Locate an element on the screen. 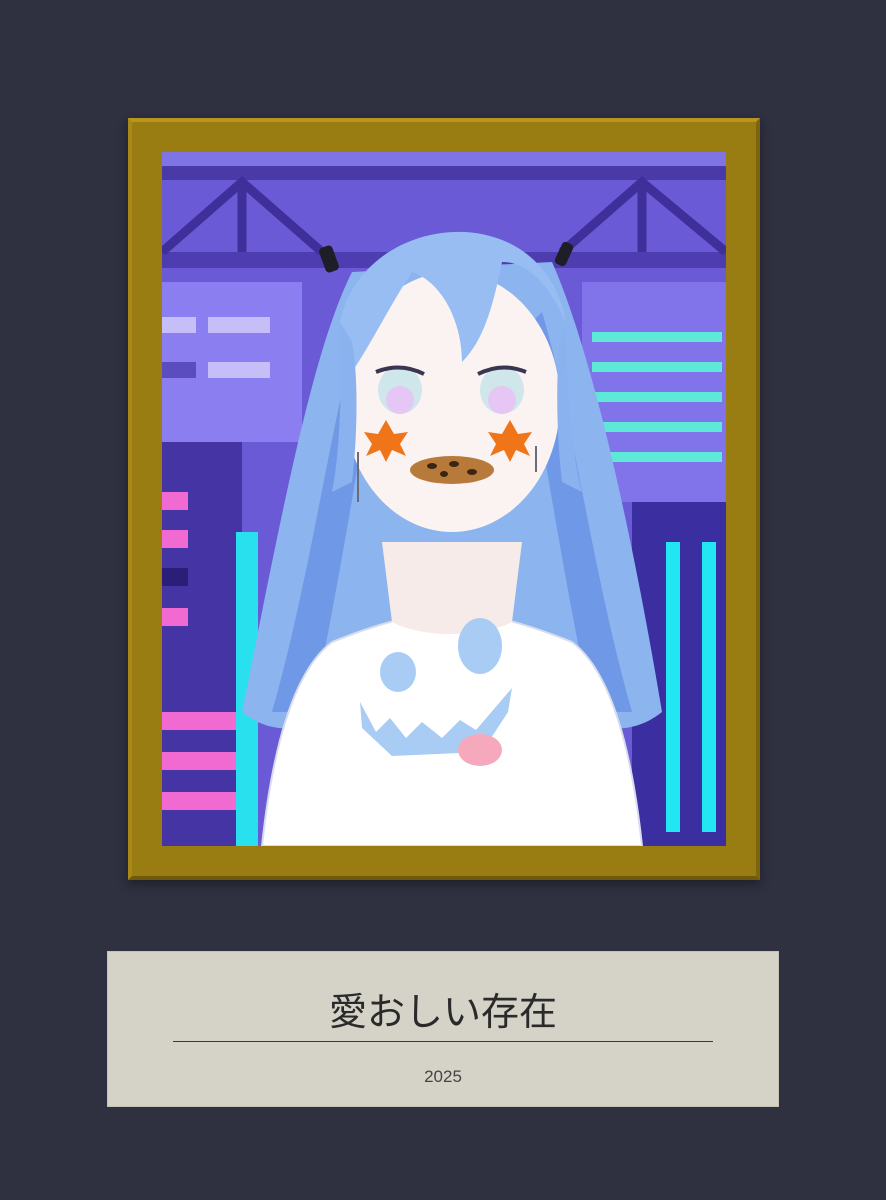 The height and width of the screenshot is (1200, 886). artwork-title: 愛おしい存在 is located at coordinates (442, 1012).